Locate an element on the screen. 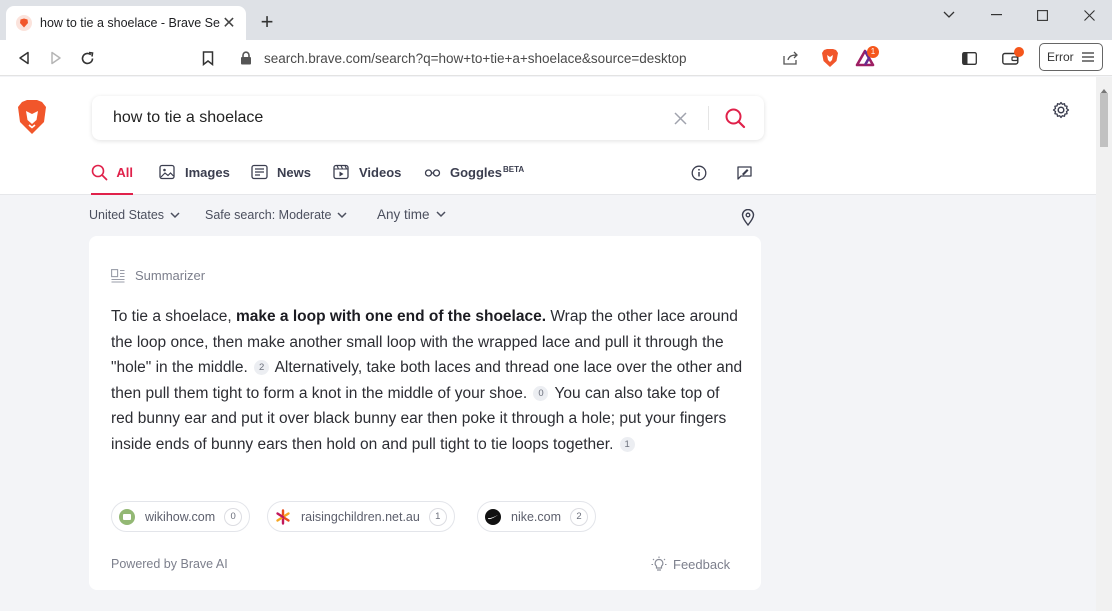 This screenshot has width=1112, height=611. tab-label: All is located at coordinates (124, 172).